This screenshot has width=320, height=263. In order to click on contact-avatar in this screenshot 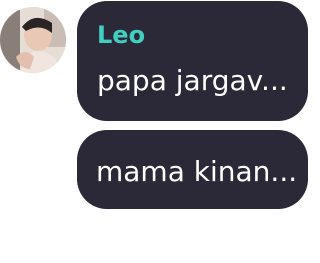, I will do `click(33, 40)`.